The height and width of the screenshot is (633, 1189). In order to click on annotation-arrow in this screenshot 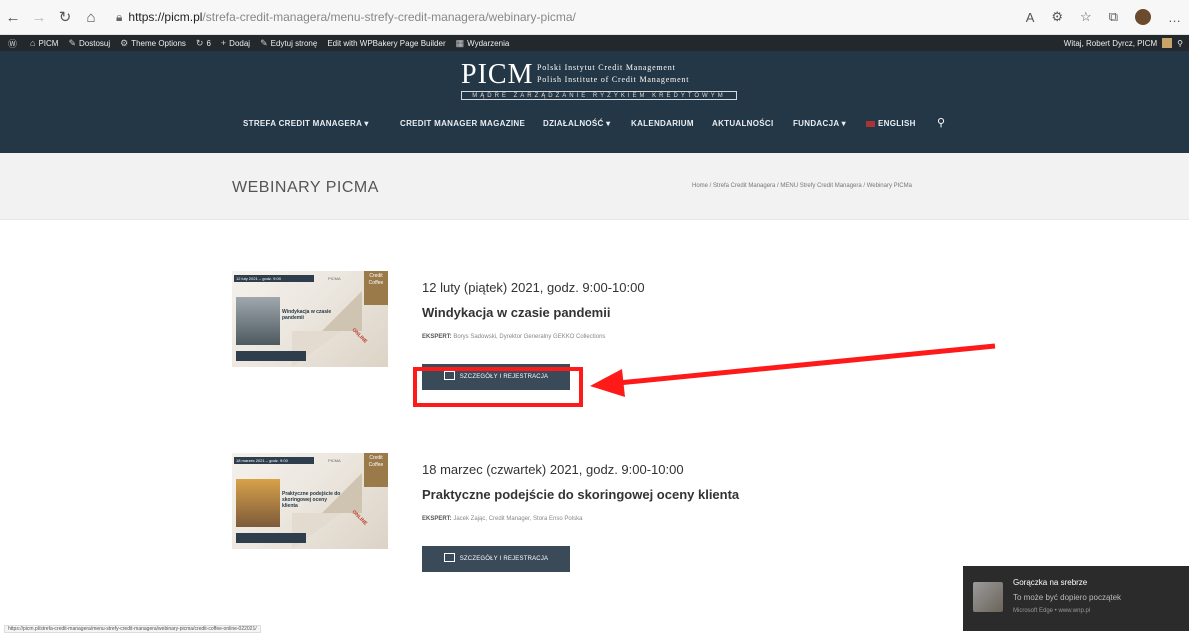, I will do `click(793, 370)`.